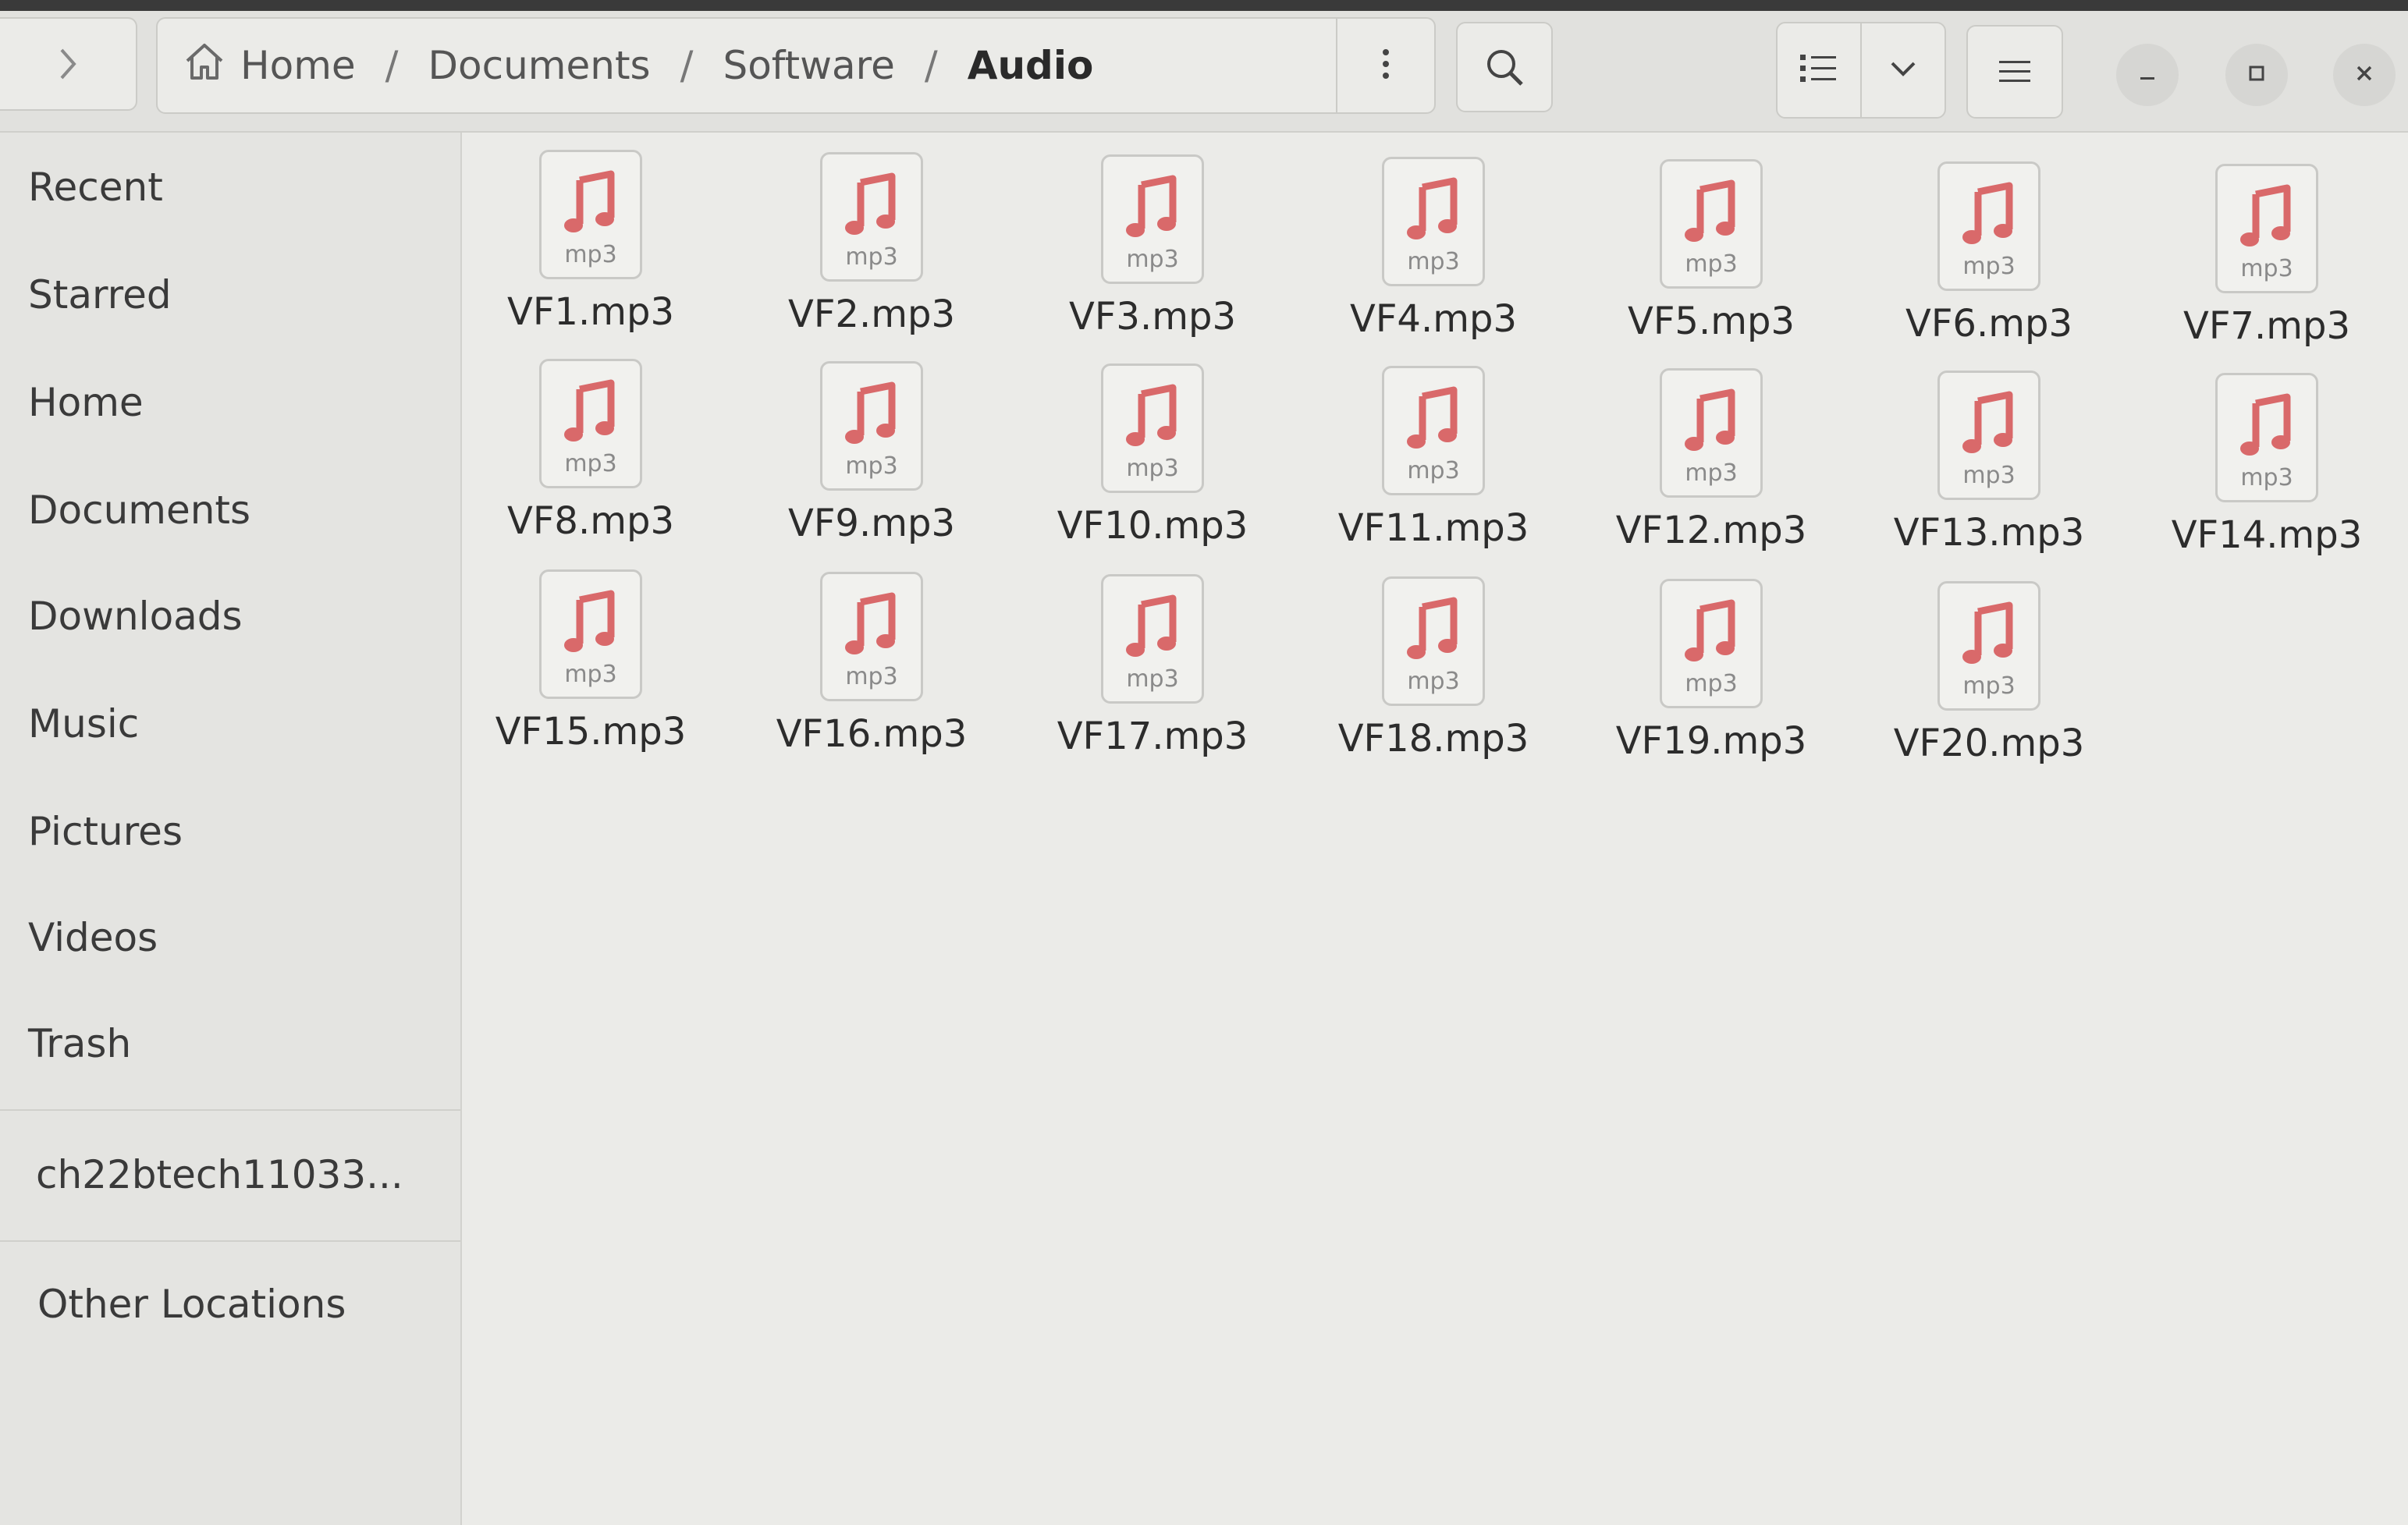 The height and width of the screenshot is (1525, 2408). I want to click on file-name: VF17.mp3, so click(1152, 736).